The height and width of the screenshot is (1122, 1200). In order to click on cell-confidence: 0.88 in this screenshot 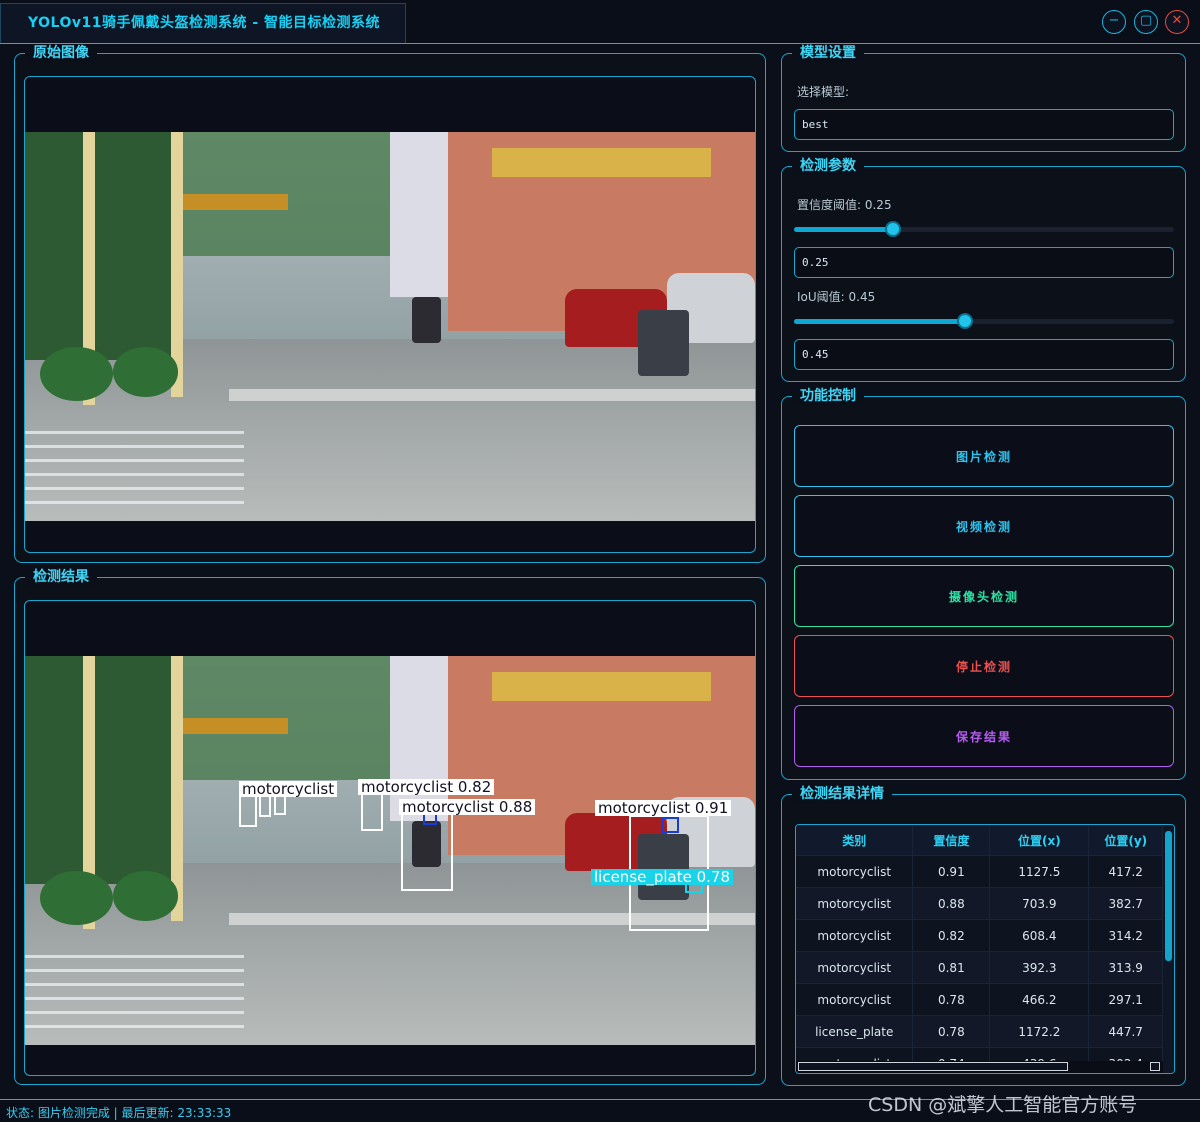, I will do `click(951, 903)`.